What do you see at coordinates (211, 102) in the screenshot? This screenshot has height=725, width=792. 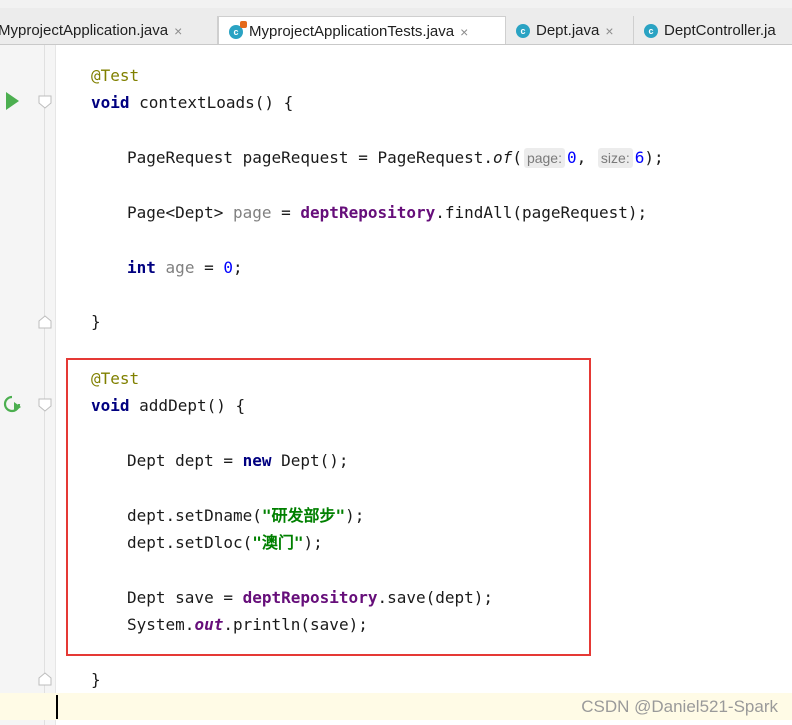 I see `method-signature: contextLoads() {` at bounding box center [211, 102].